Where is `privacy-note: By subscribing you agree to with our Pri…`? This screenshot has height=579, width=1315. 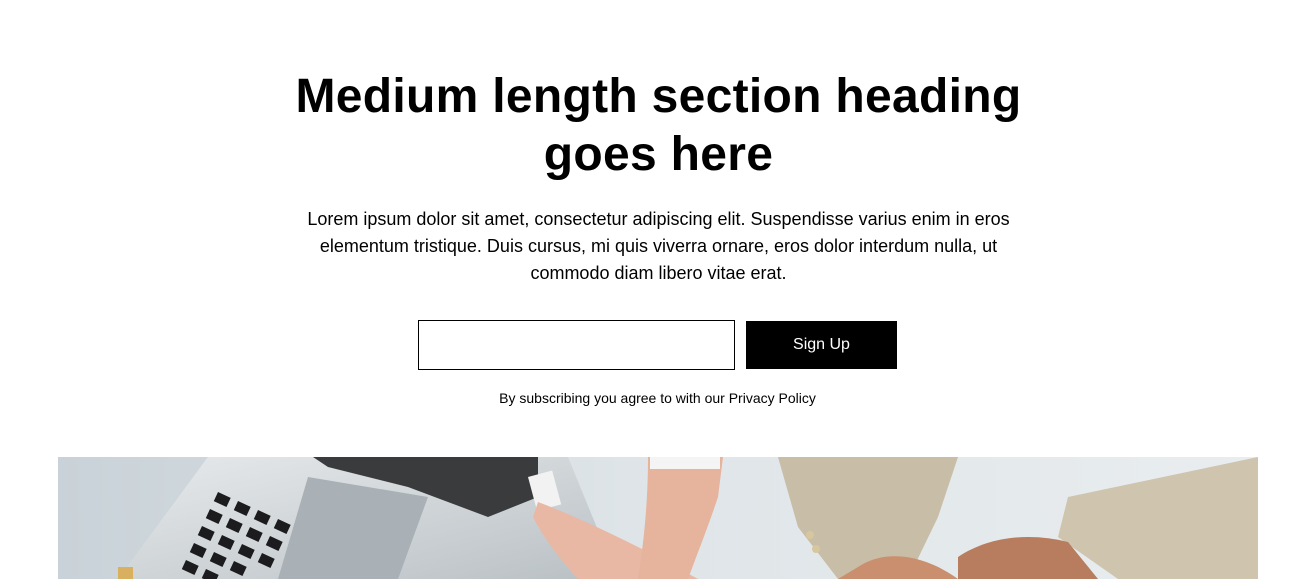 privacy-note: By subscribing you agree to with our Pri… is located at coordinates (657, 398).